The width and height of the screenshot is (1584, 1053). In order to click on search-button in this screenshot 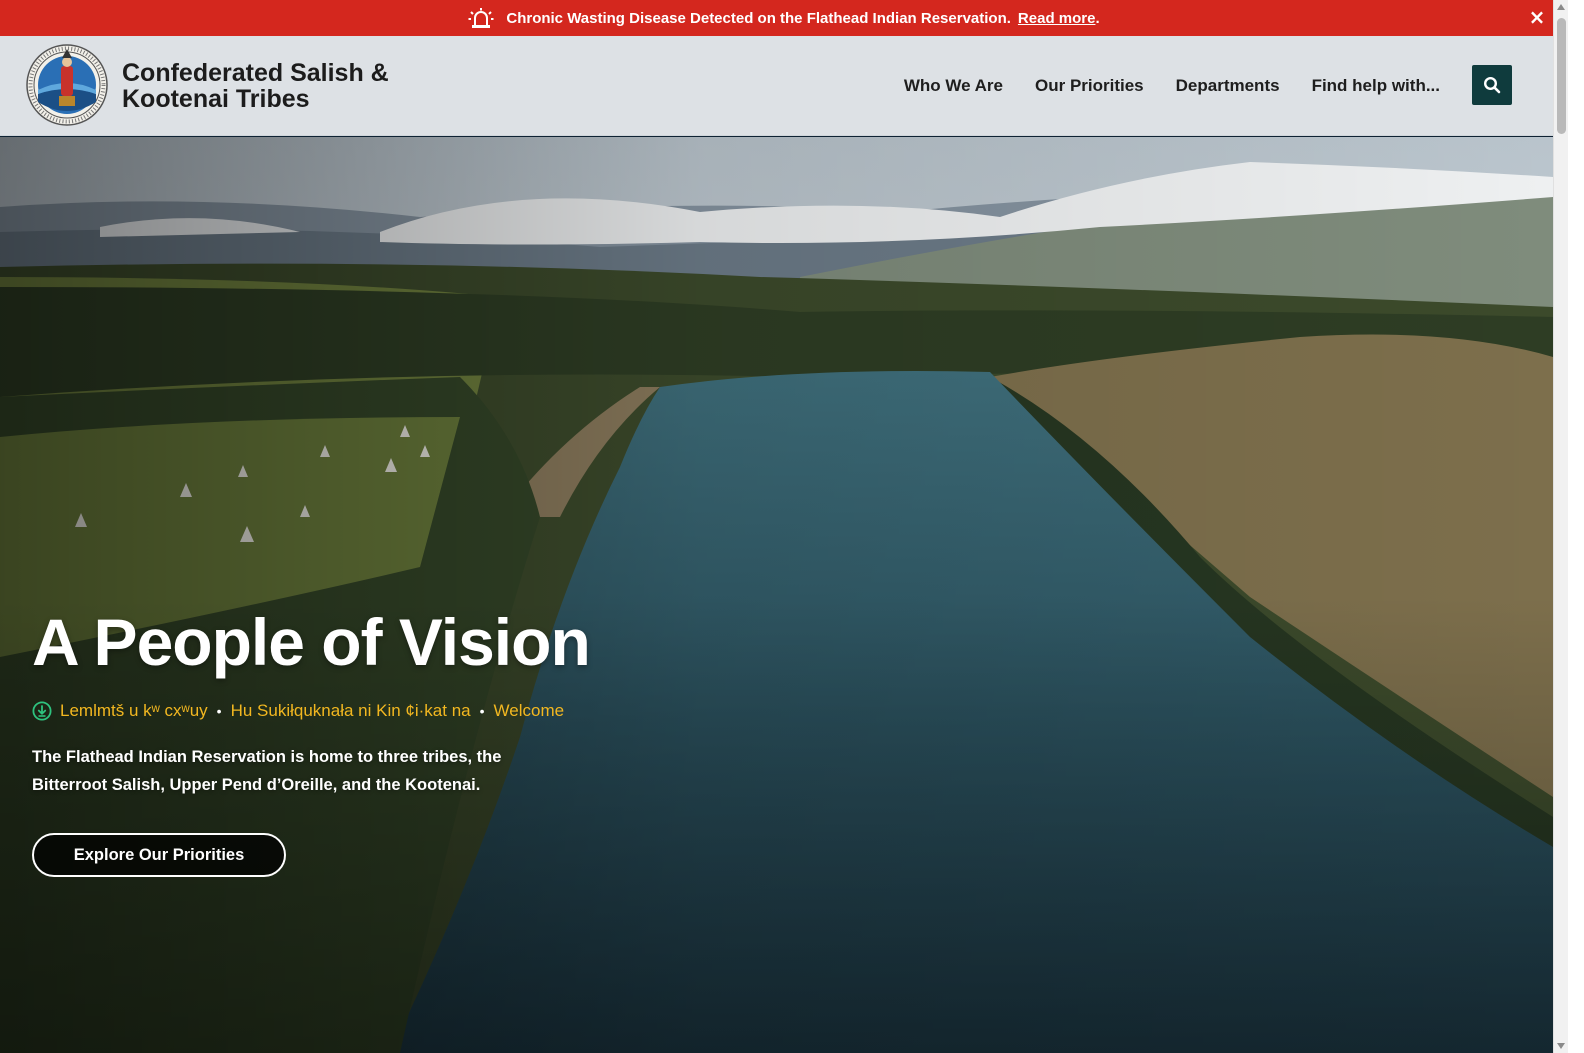, I will do `click(1492, 85)`.